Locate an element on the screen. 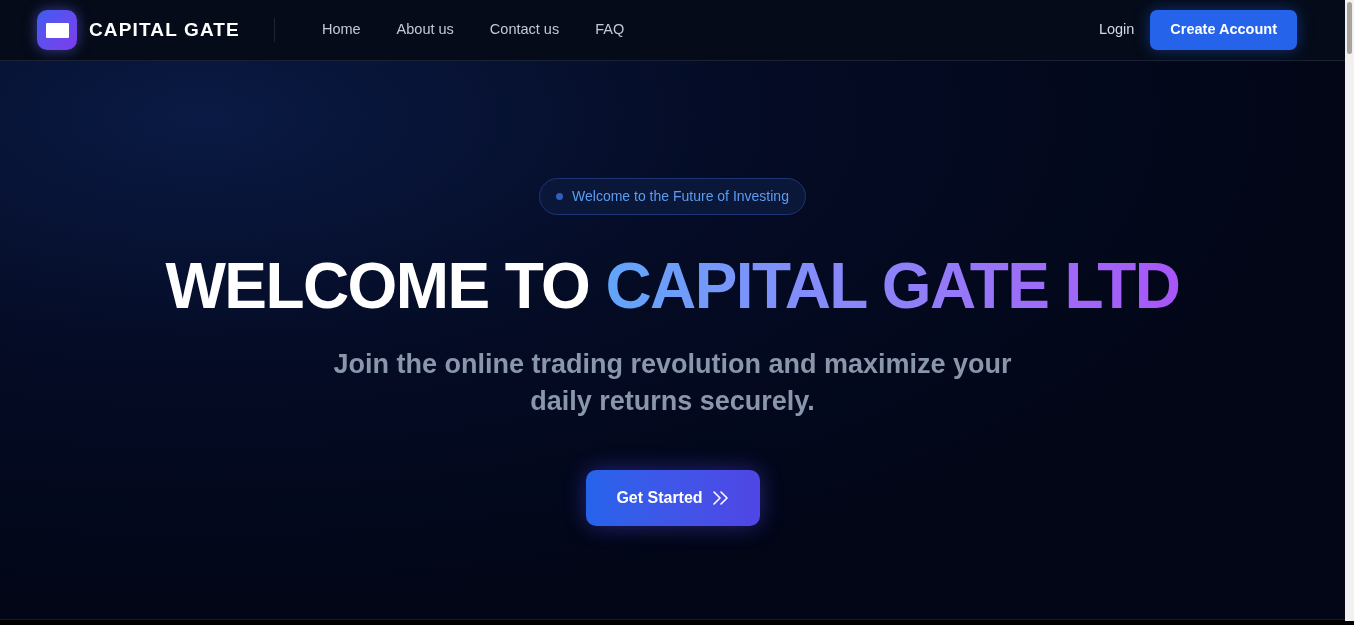  scrollbar-thumb is located at coordinates (1349, 28).